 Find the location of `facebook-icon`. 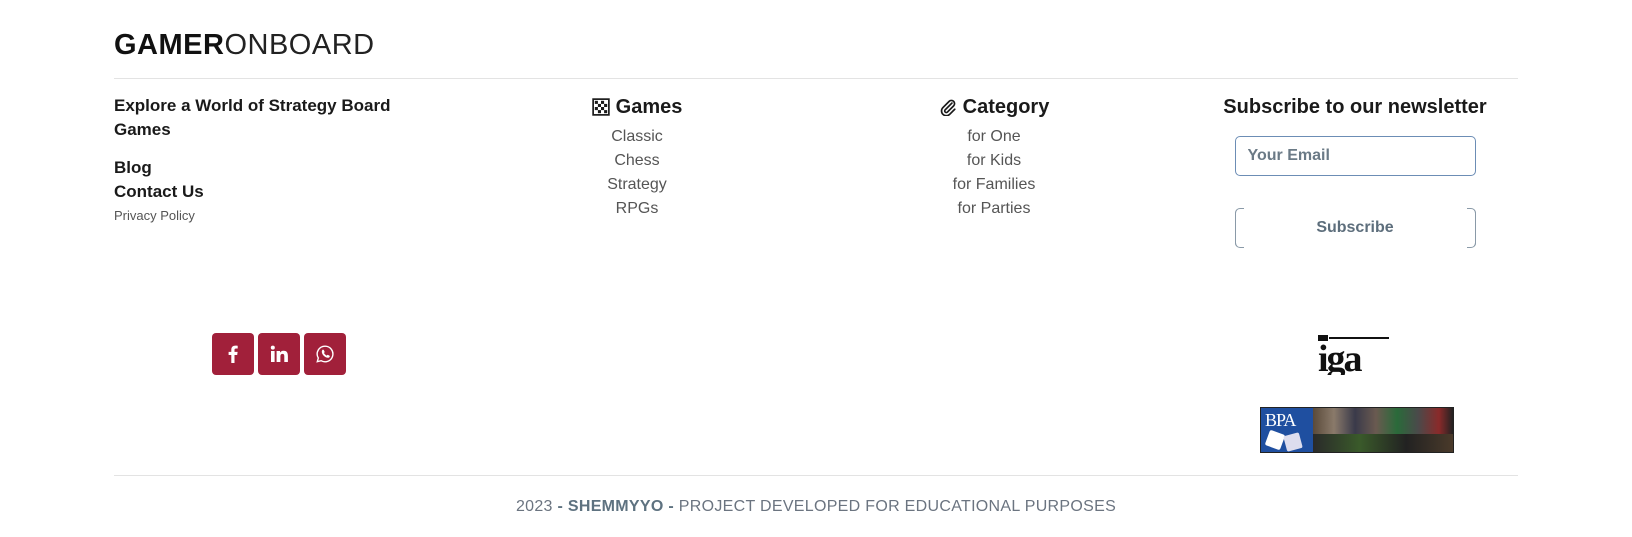

facebook-icon is located at coordinates (233, 354).